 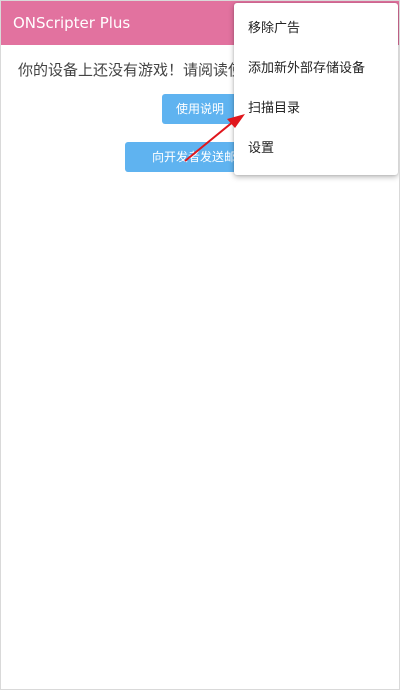 I want to click on menu-item-label: 设置, so click(x=261, y=148).